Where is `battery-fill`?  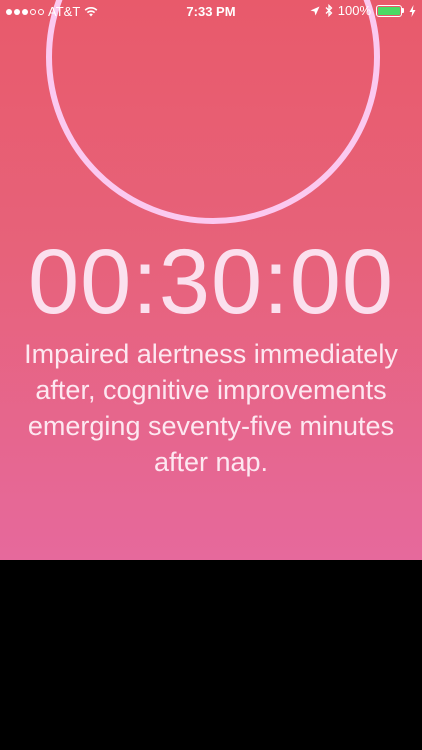
battery-fill is located at coordinates (389, 10).